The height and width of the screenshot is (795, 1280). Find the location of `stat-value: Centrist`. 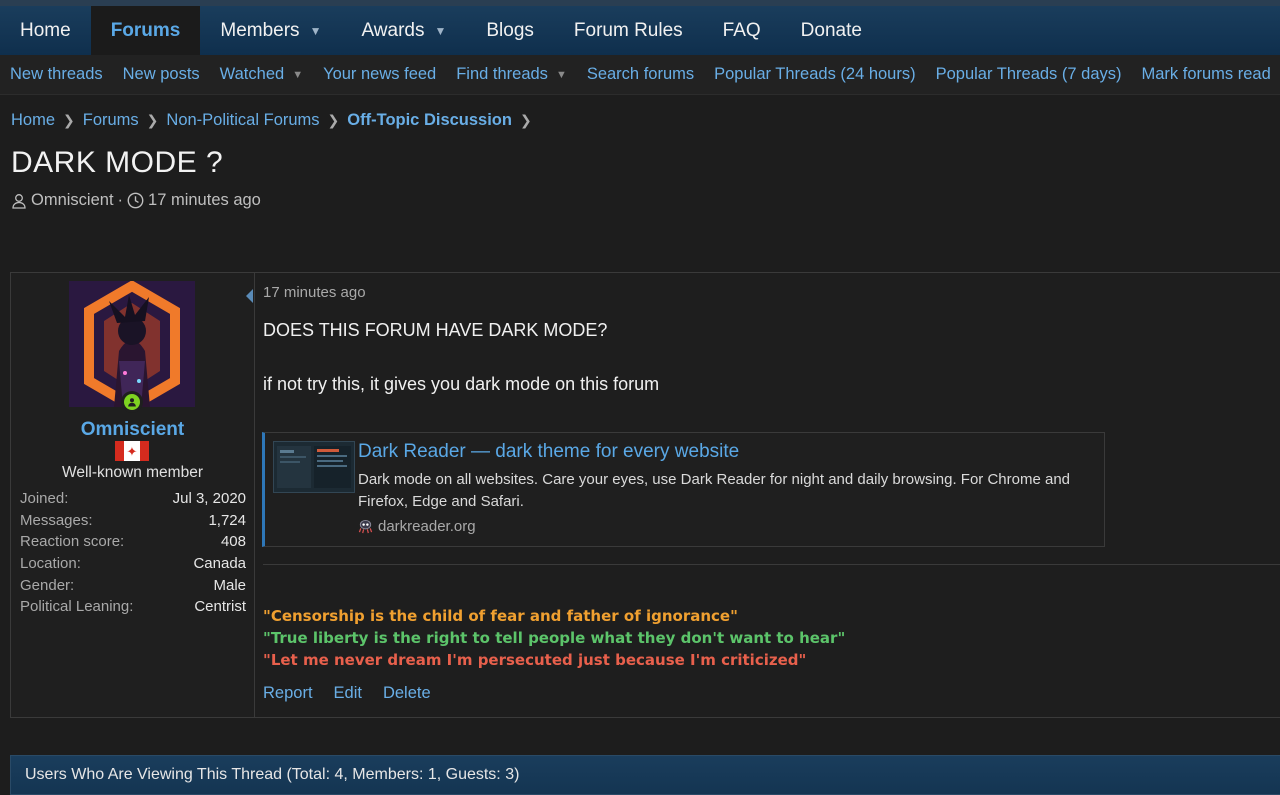

stat-value: Centrist is located at coordinates (220, 607).